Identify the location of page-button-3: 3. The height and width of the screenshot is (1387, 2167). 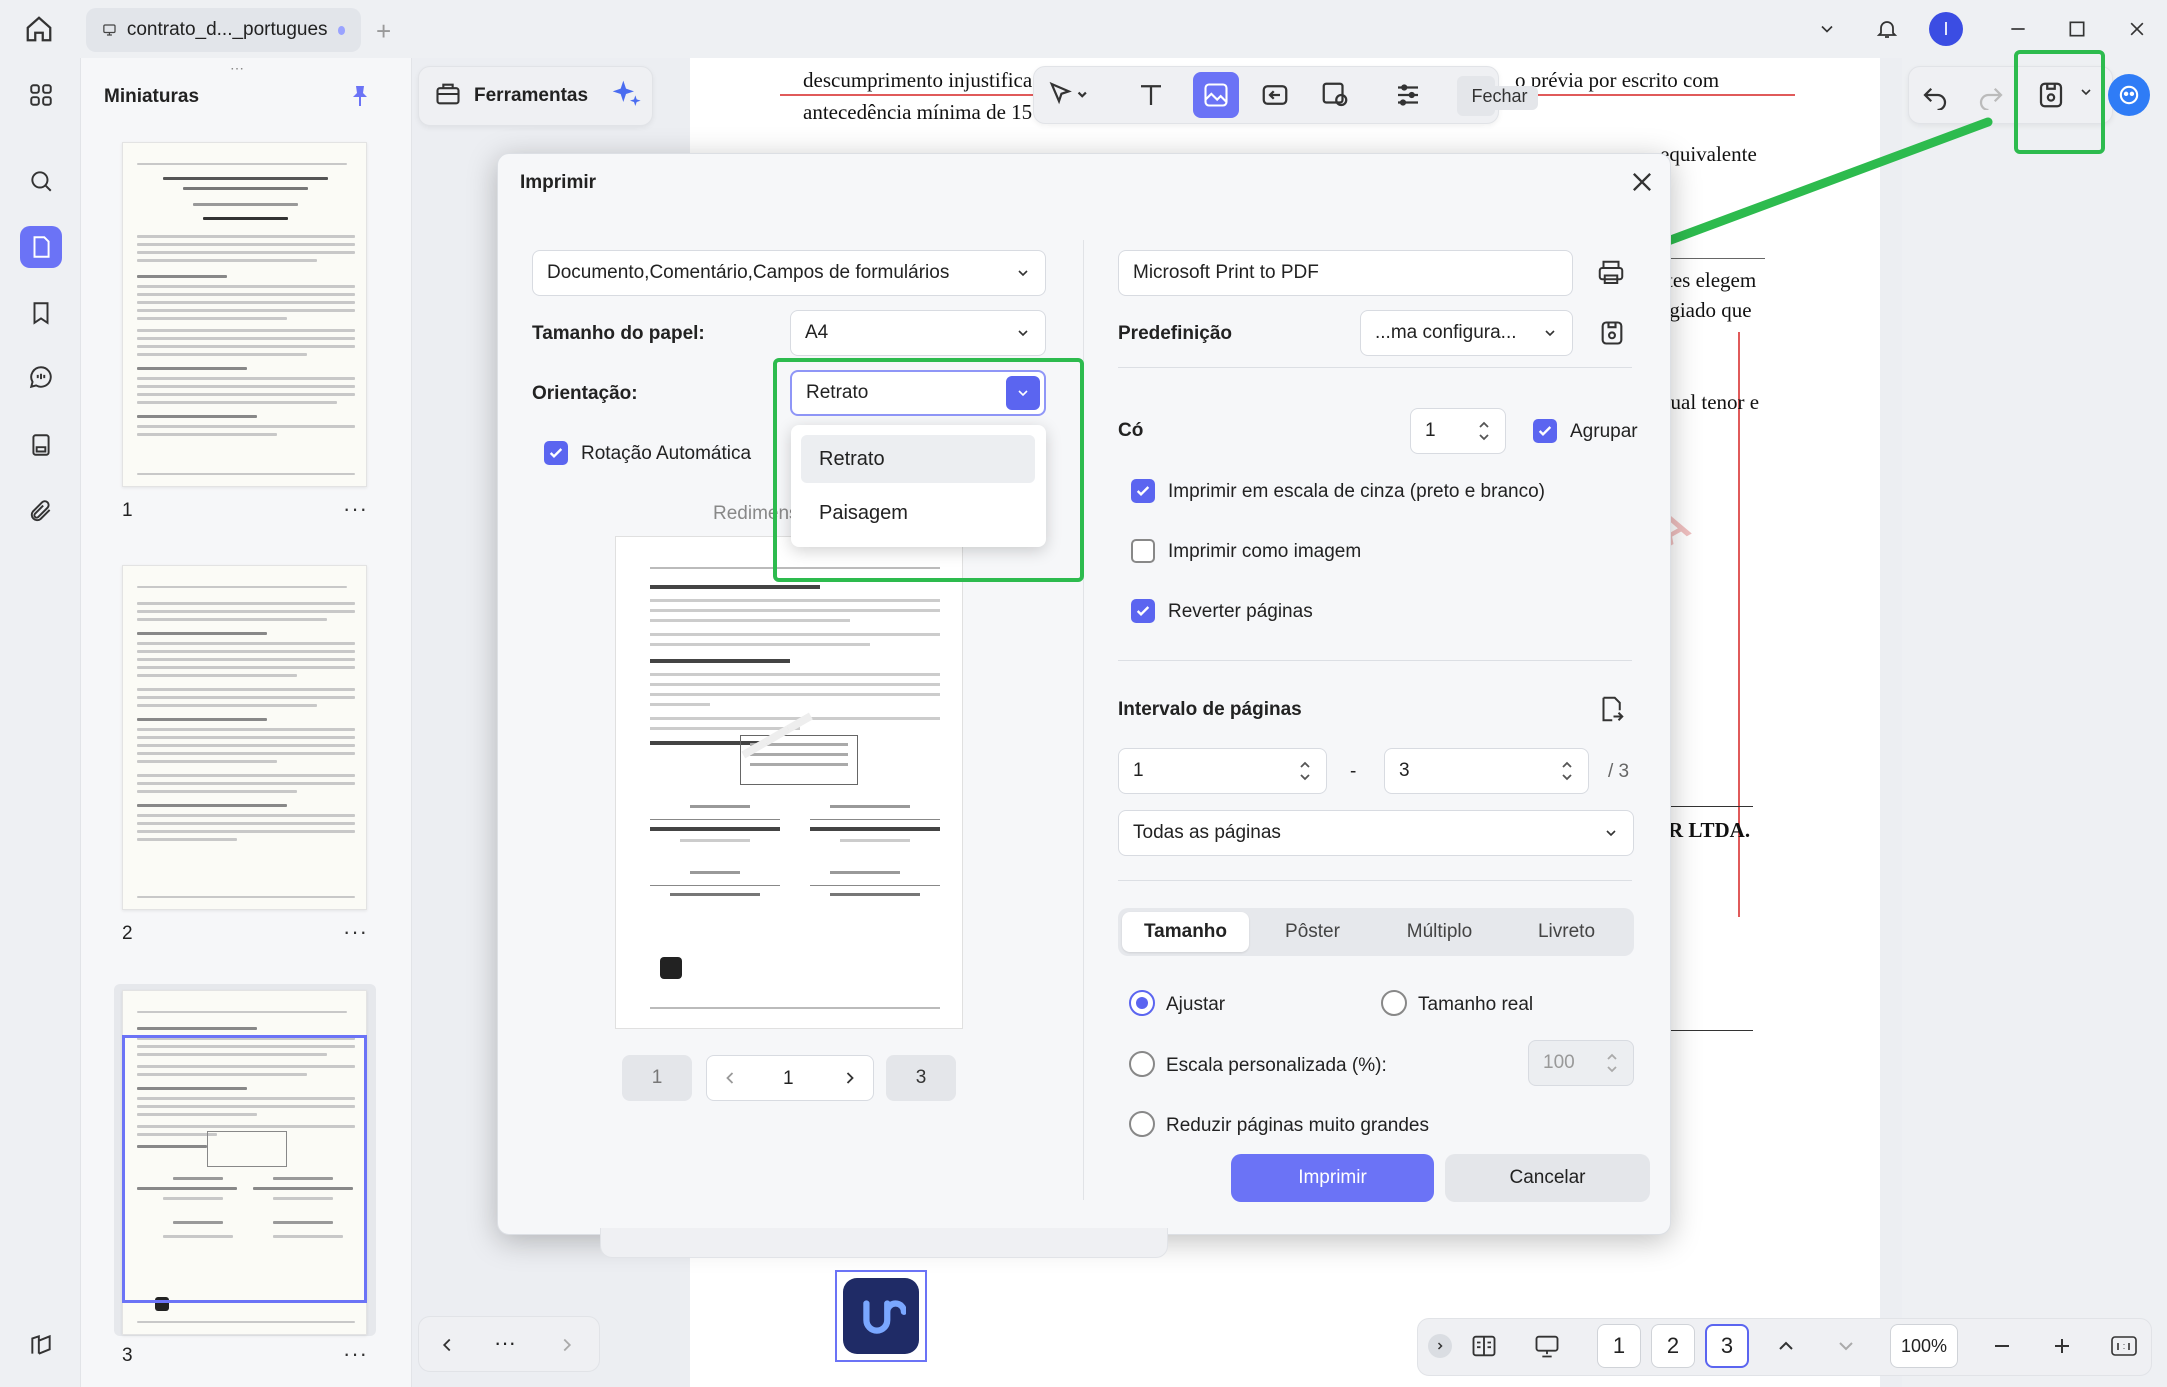
(1727, 1346).